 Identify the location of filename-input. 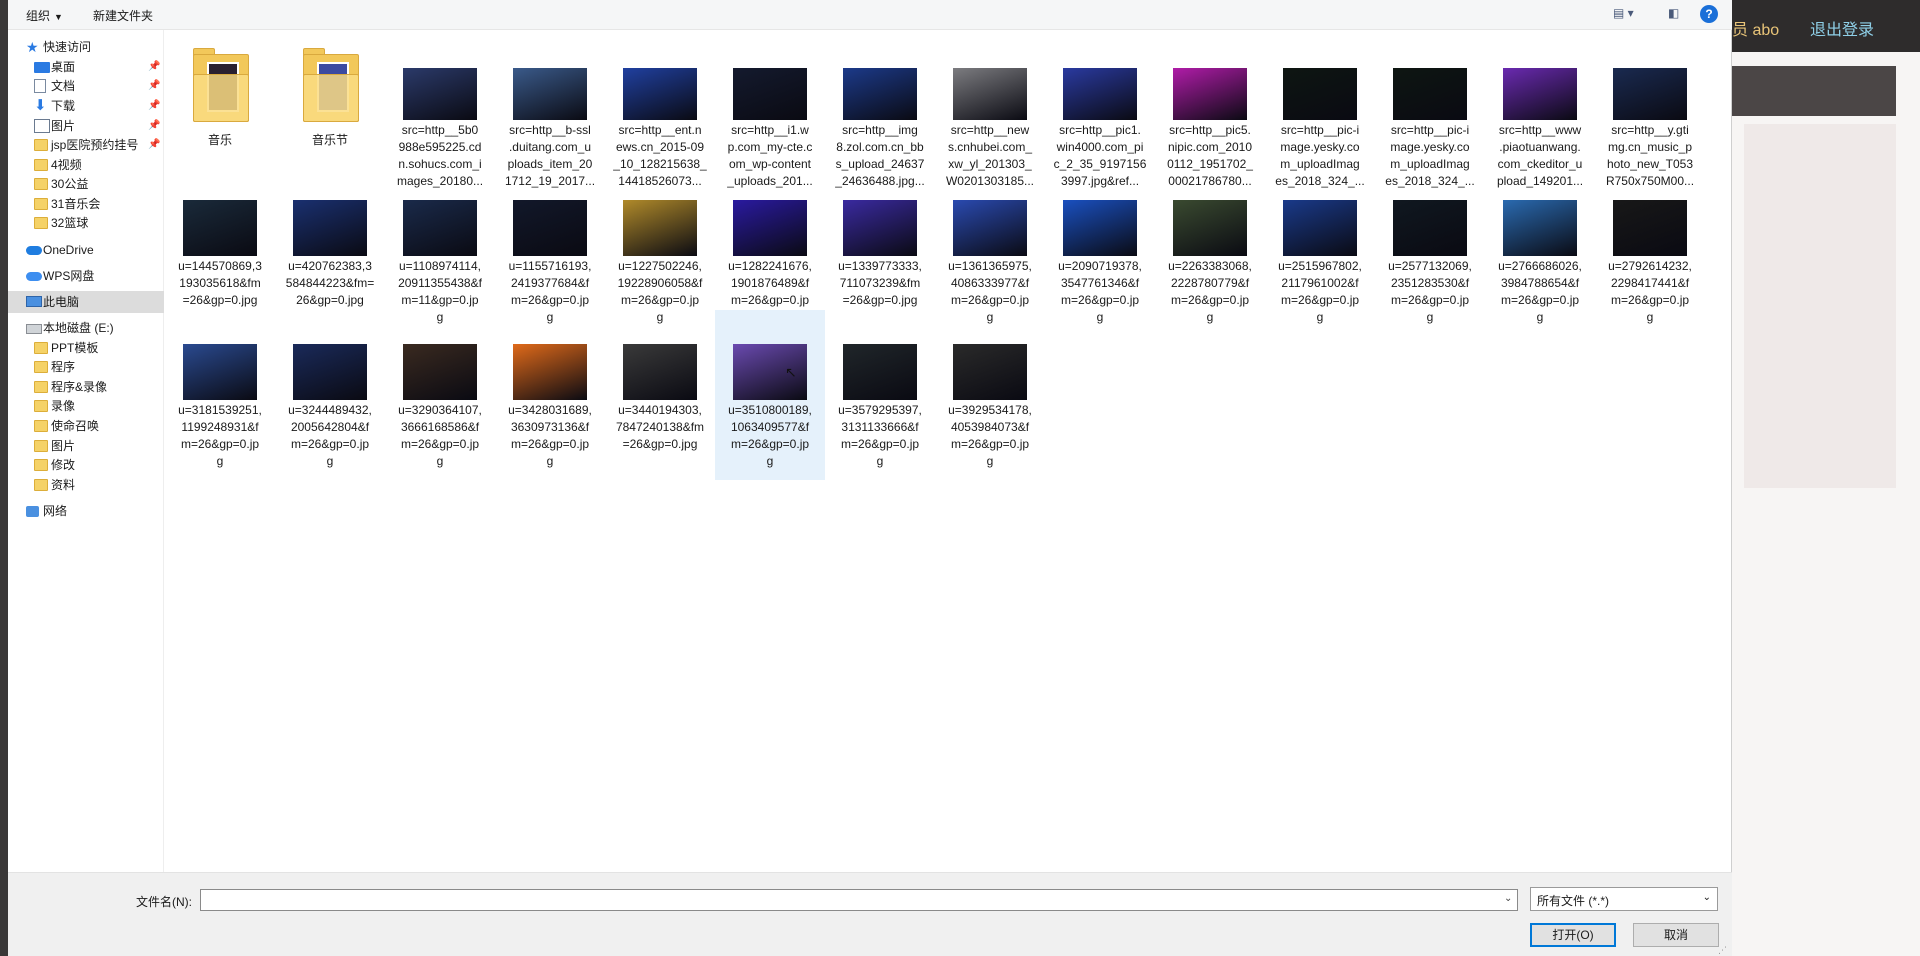
(859, 900).